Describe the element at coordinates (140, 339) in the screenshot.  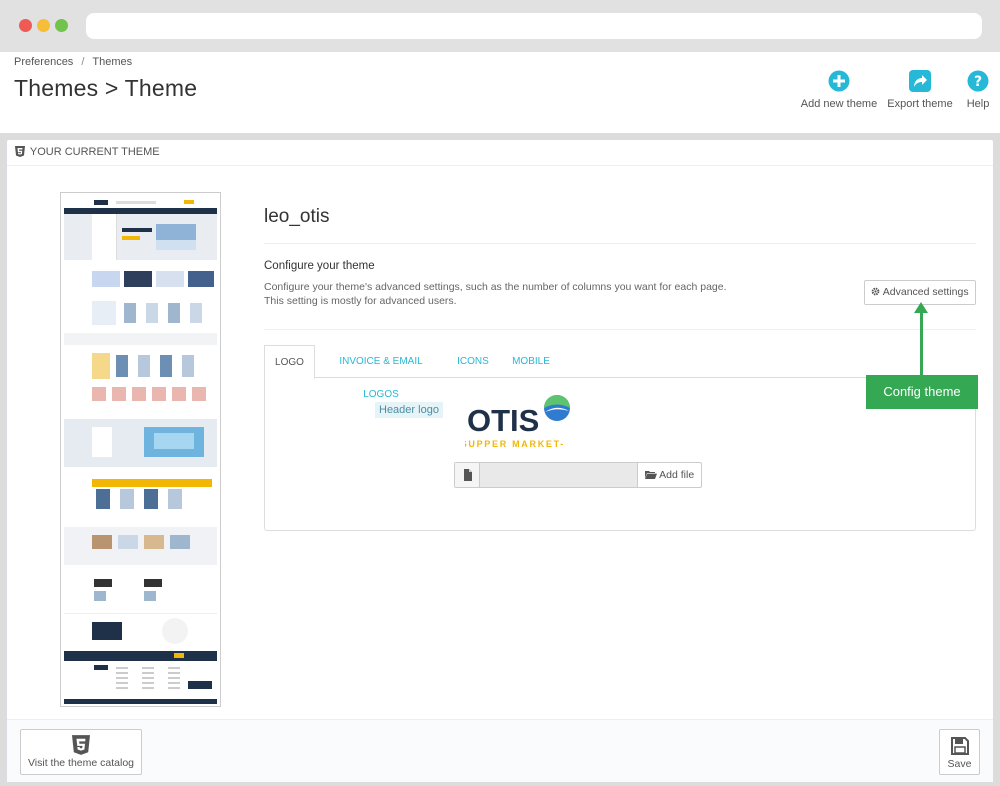
I see `preview-brands` at that location.